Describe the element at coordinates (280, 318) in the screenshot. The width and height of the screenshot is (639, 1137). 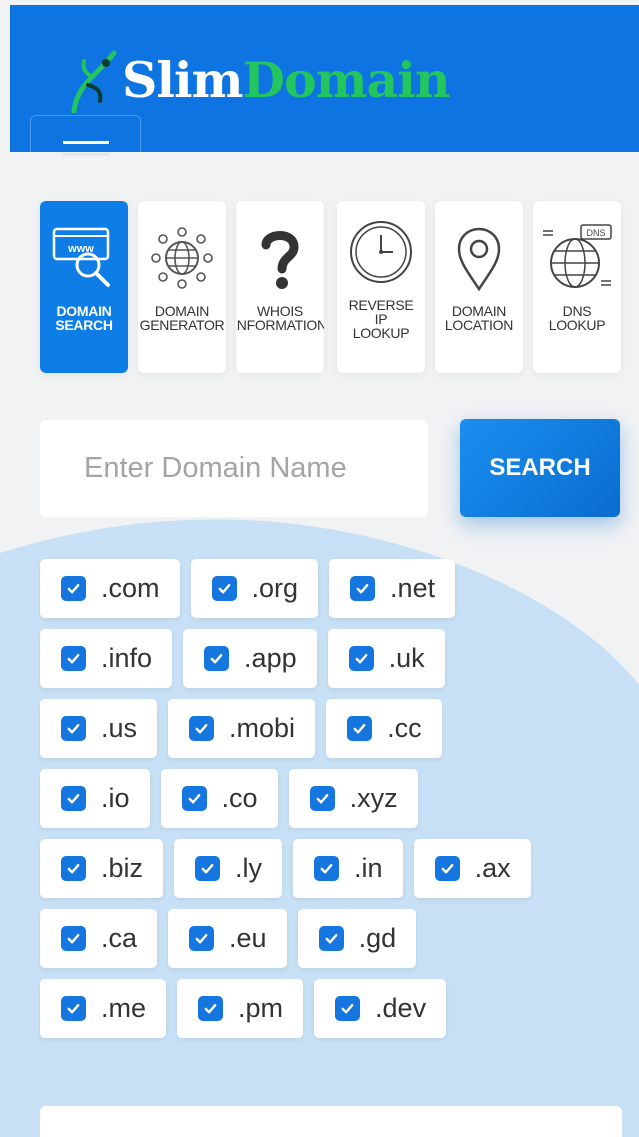
I see `tool-label: WHOIS INFORMATION` at that location.